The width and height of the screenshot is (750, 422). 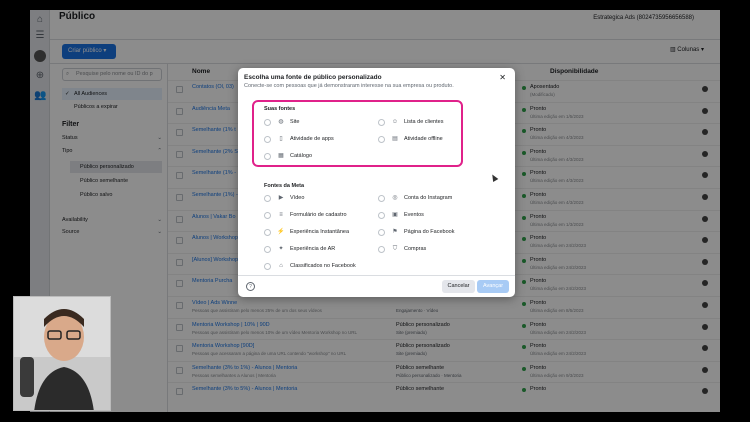 I want to click on option-label: Conta do Instagram, so click(x=428, y=198).